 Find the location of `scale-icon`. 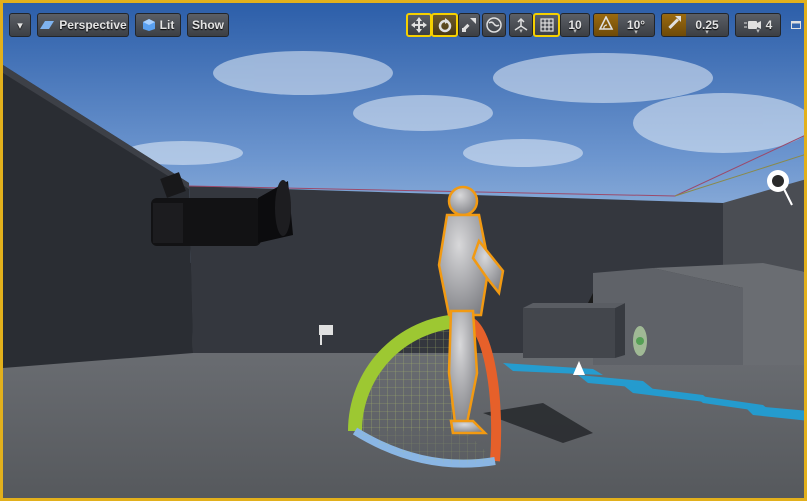

scale-icon is located at coordinates (469, 25).